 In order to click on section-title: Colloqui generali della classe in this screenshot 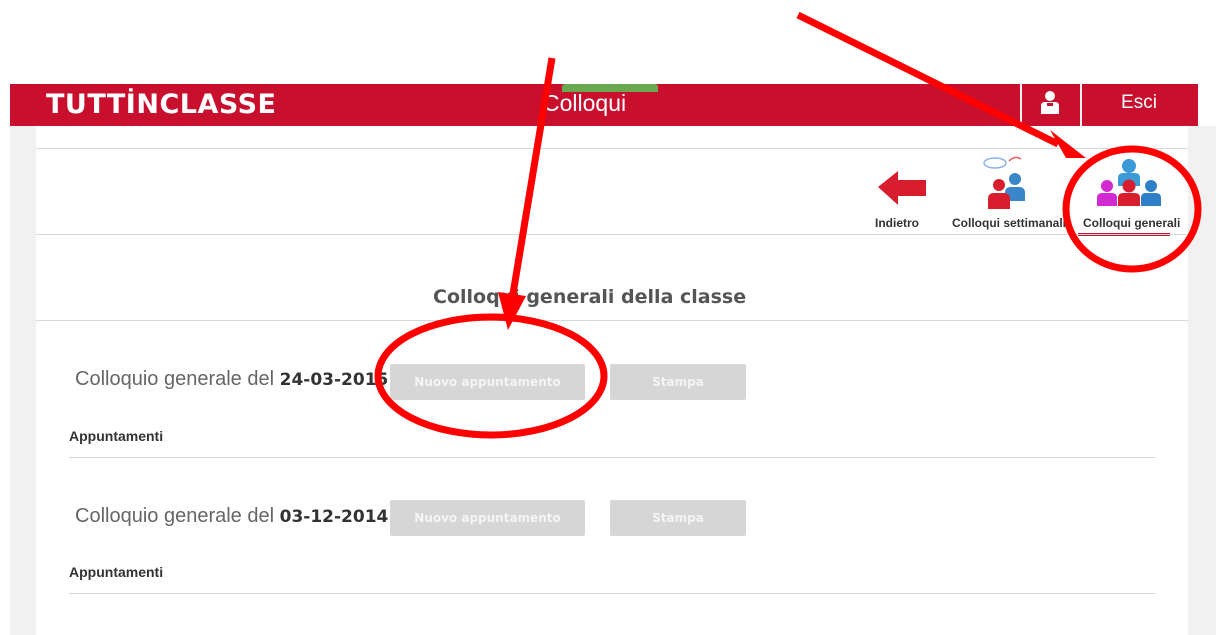, I will do `click(590, 297)`.